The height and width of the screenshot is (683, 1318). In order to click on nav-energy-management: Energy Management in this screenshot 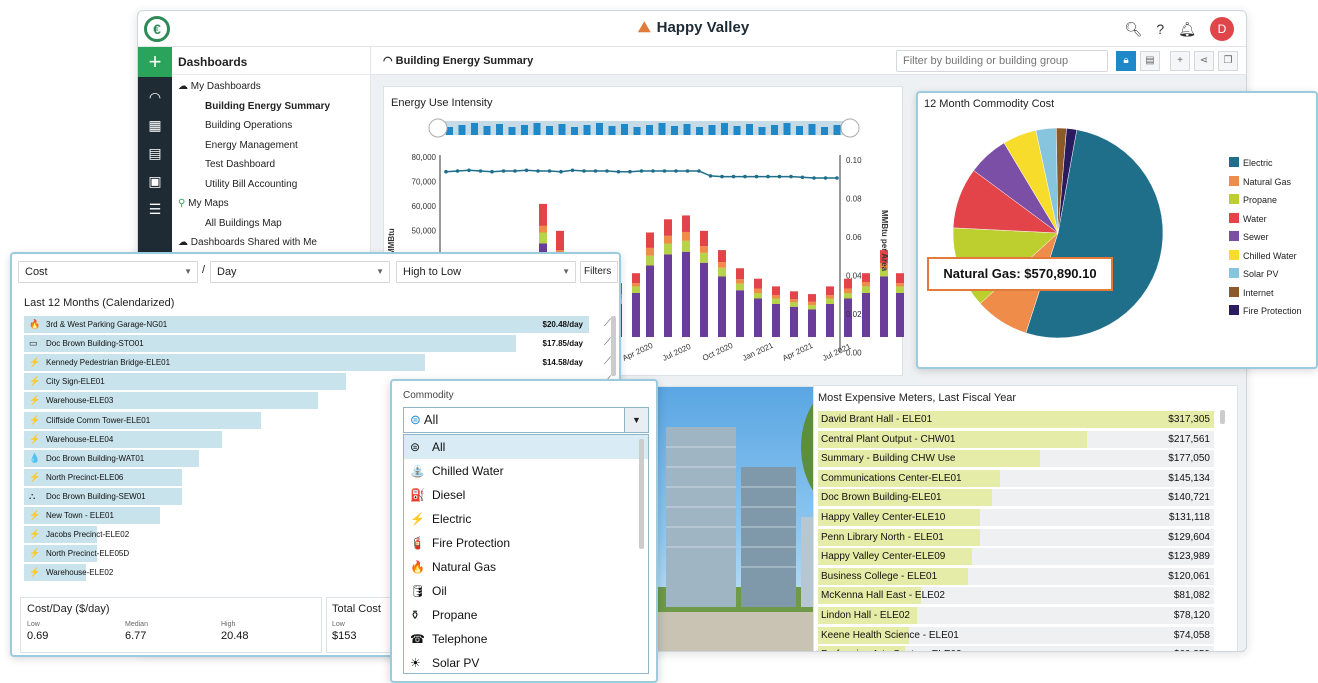, I will do `click(271, 146)`.